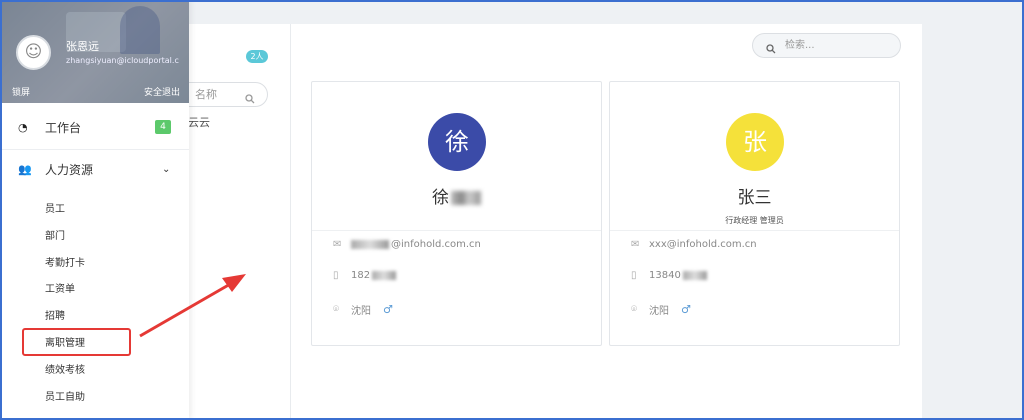 The image size is (1024, 420). Describe the element at coordinates (206, 94) in the screenshot. I see `group-search-placeholder: 名称` at that location.